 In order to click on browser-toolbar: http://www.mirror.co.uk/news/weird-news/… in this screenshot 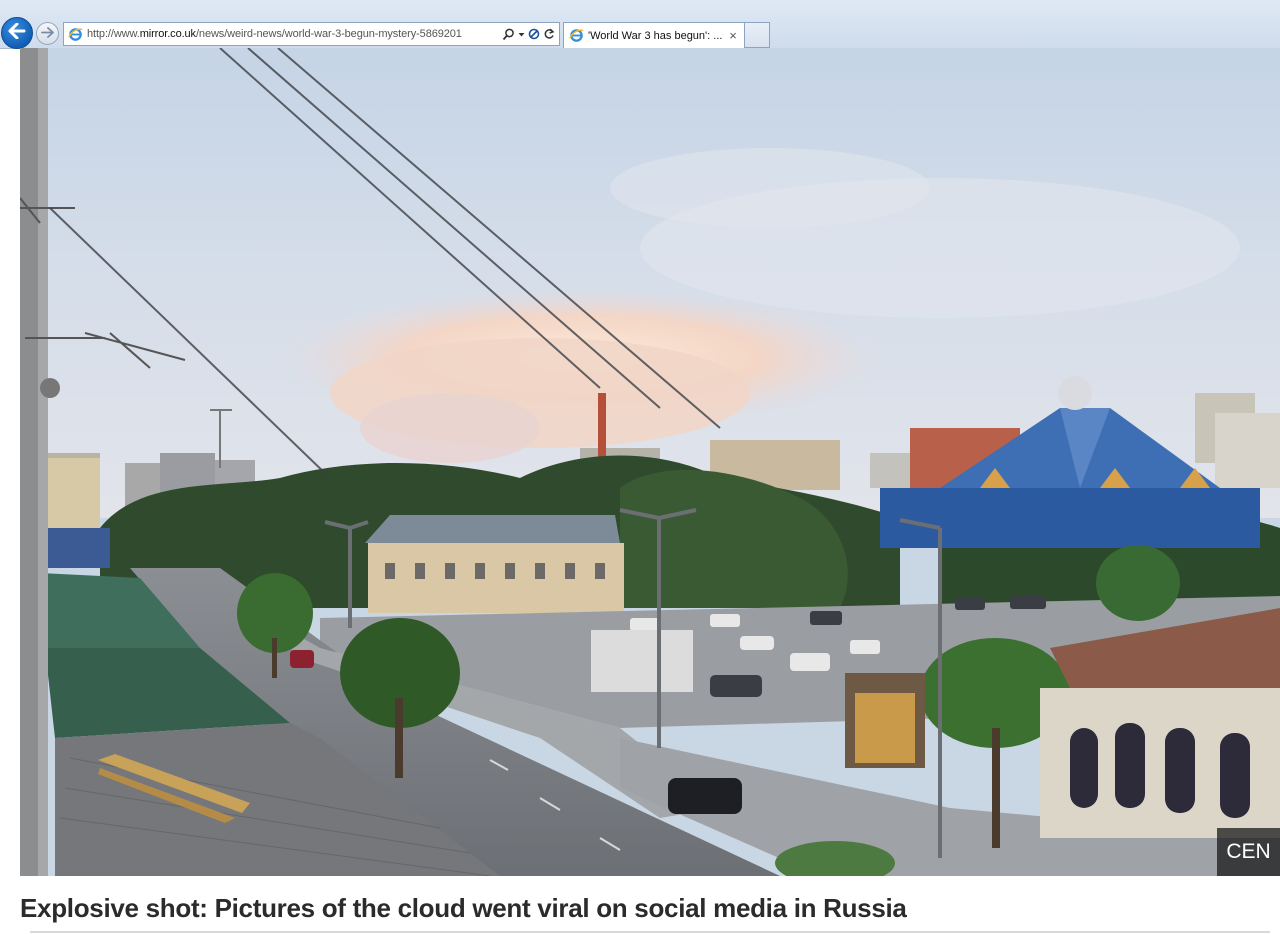, I will do `click(640, 24)`.